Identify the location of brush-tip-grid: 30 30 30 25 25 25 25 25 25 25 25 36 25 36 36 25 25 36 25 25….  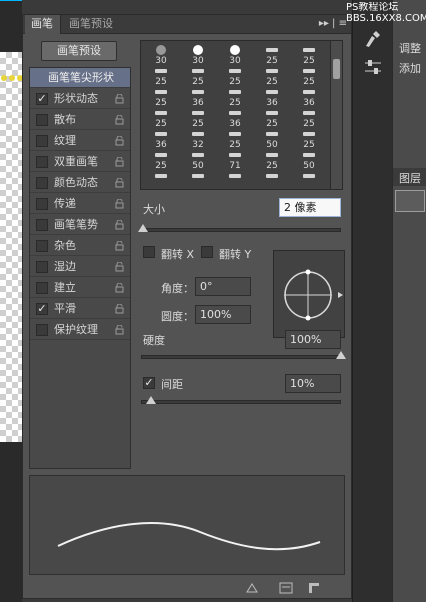
(241, 115).